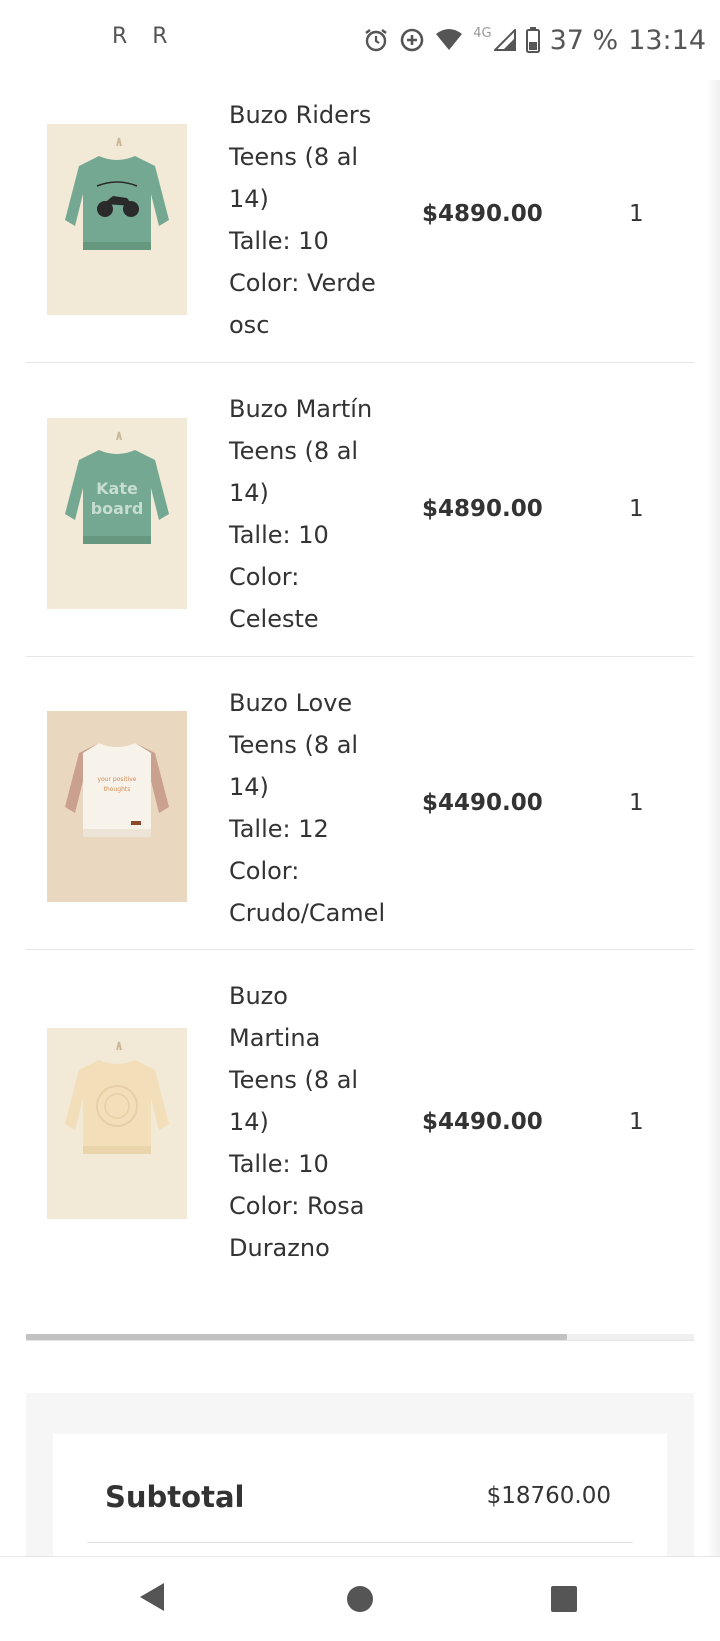  Describe the element at coordinates (360, 1340) in the screenshot. I see `table-bottom-divider` at that location.